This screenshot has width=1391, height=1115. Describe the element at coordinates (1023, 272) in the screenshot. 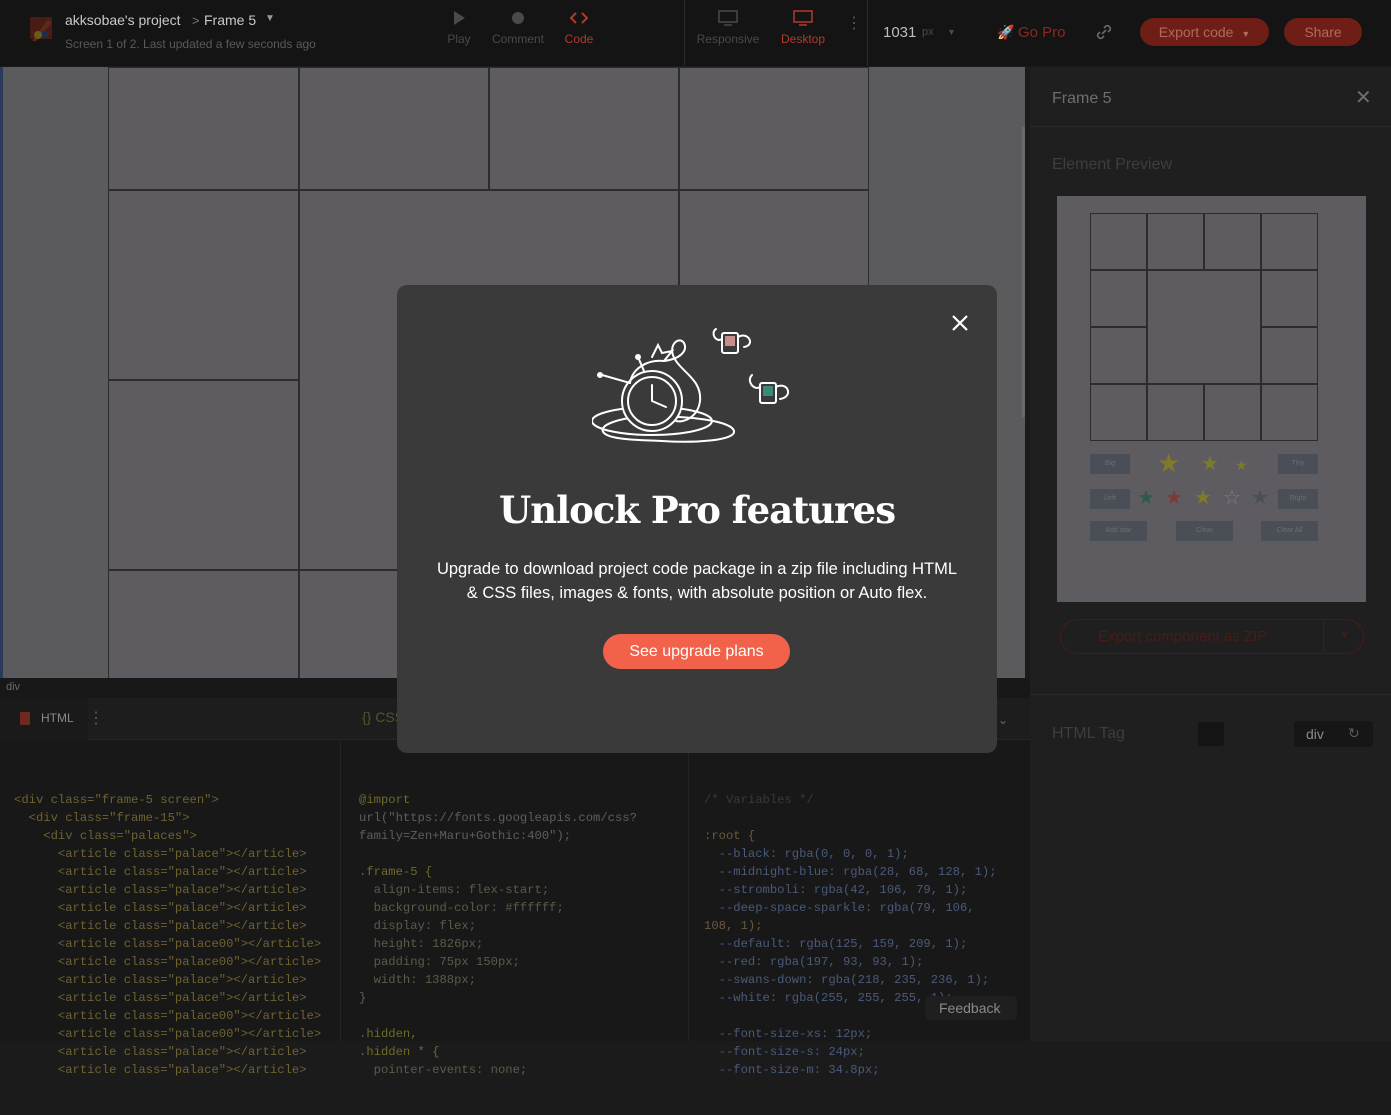

I see `canvas-scrollbar` at that location.